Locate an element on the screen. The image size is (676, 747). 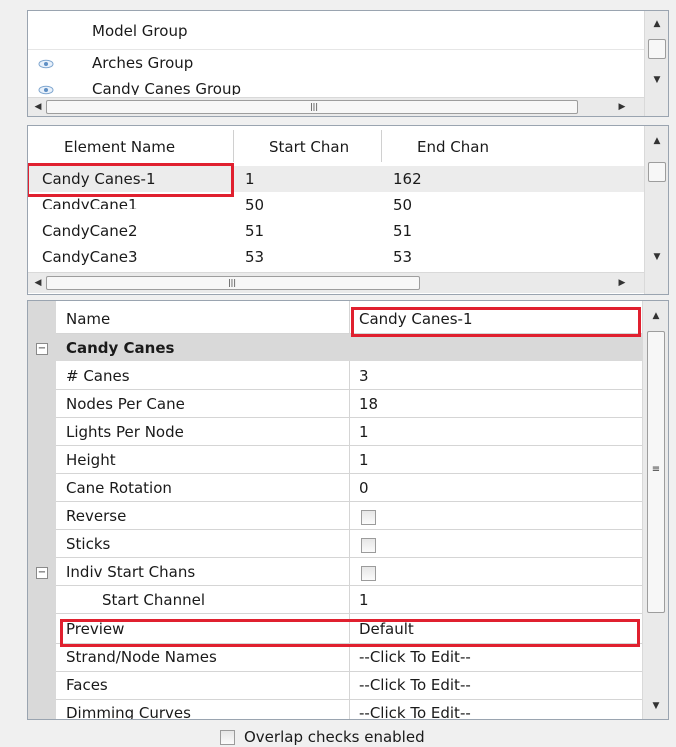
model-group-header: Model Group is located at coordinates (140, 31).